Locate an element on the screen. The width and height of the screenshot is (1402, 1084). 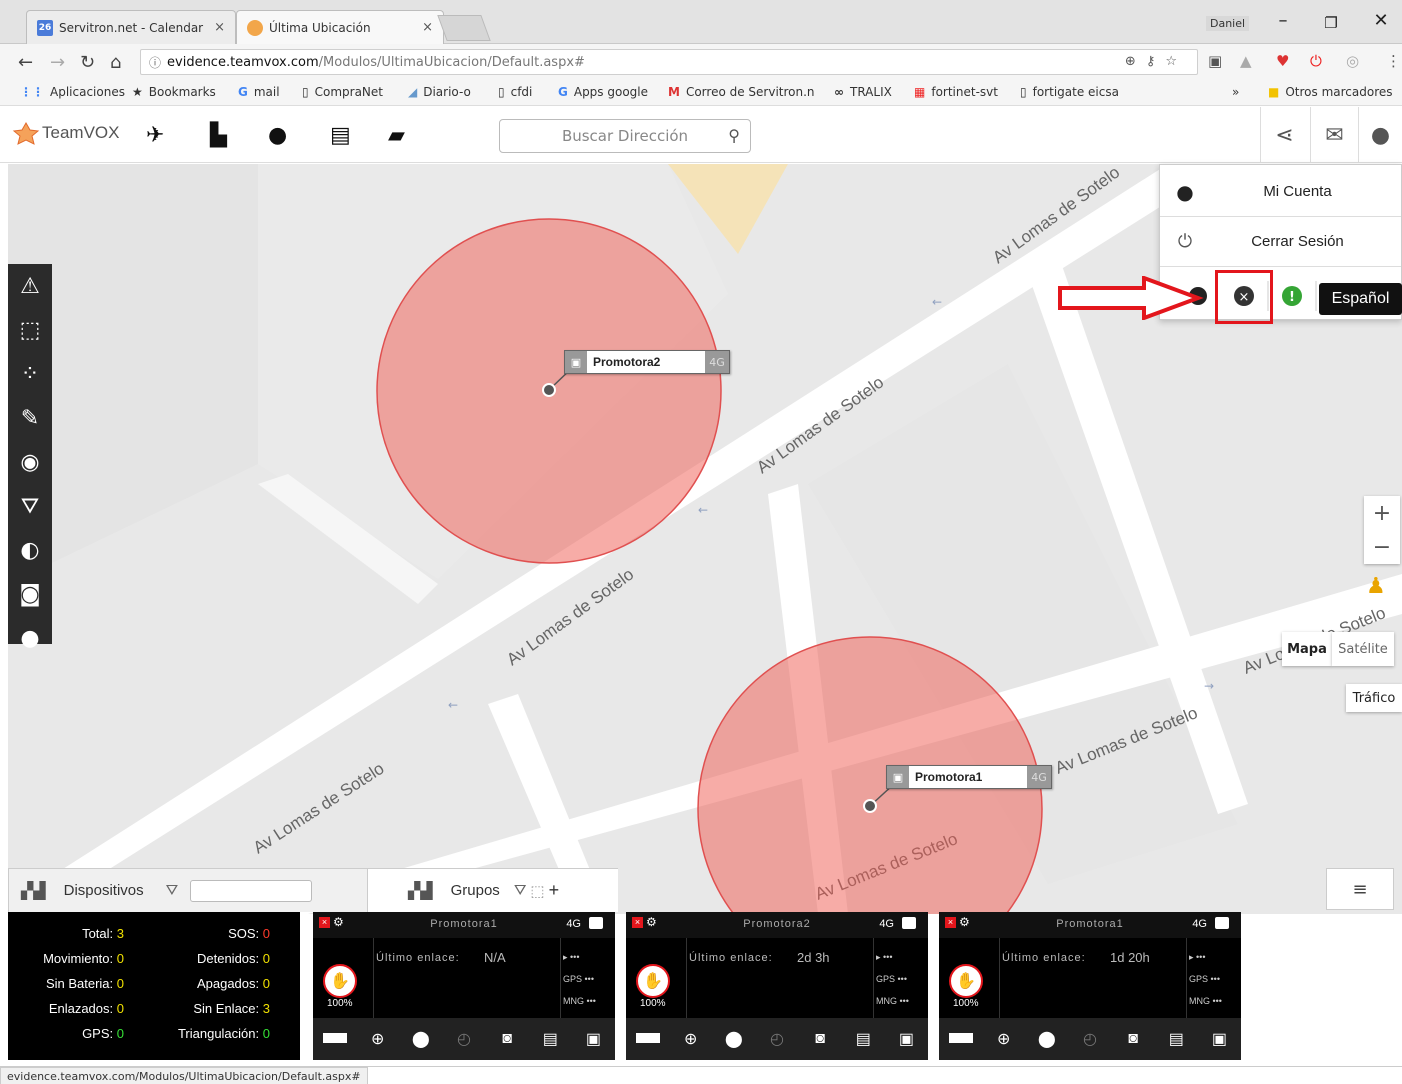
menu-item-mi-cuenta: ● Mi Cuenta is located at coordinates (1280, 192).